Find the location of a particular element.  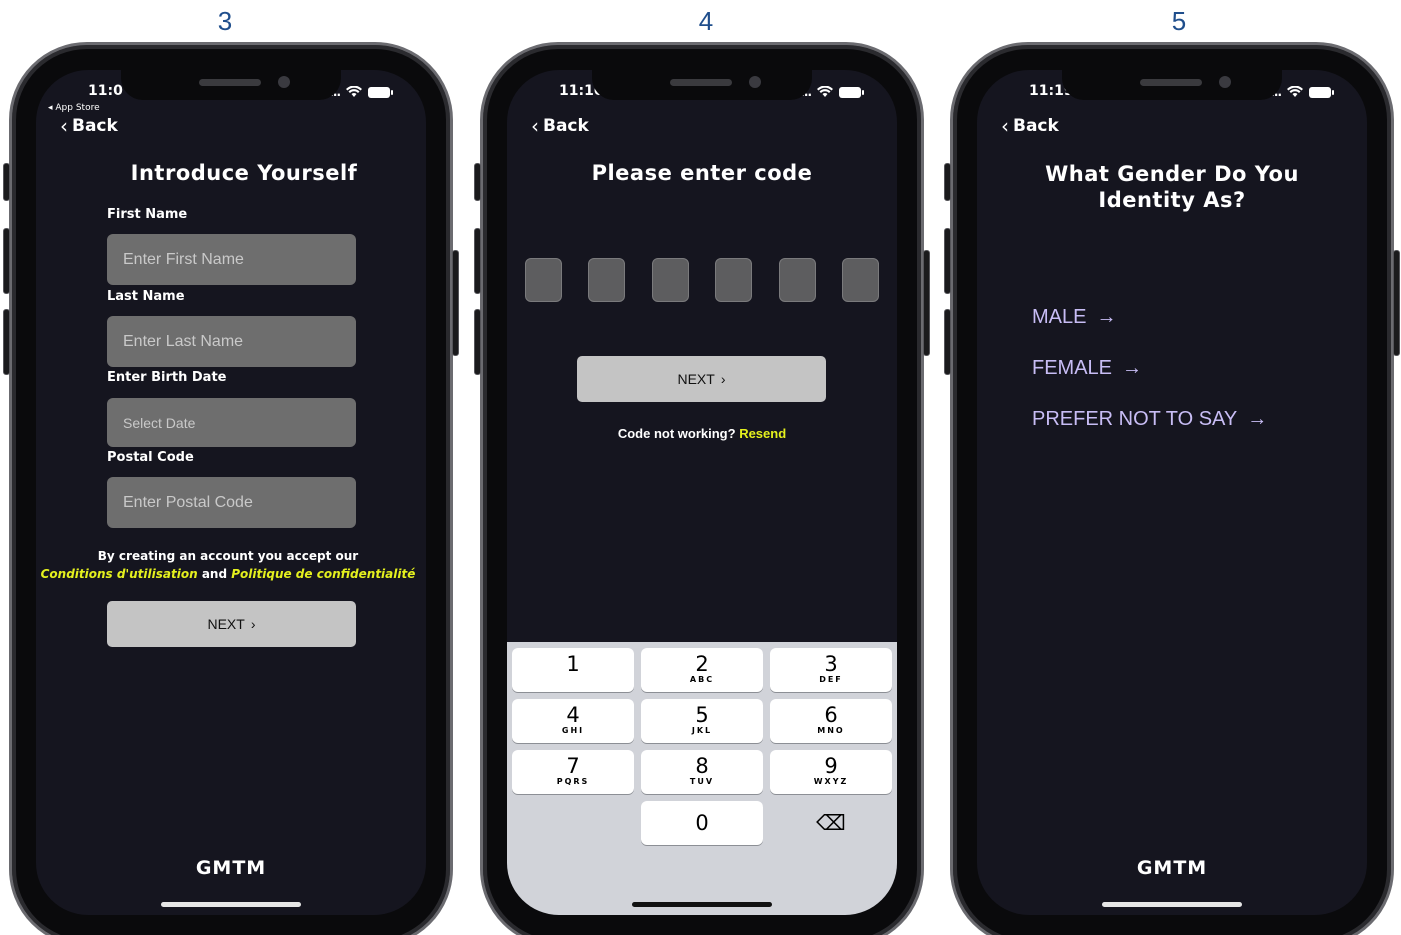

terms-and-text: and is located at coordinates (214, 574).